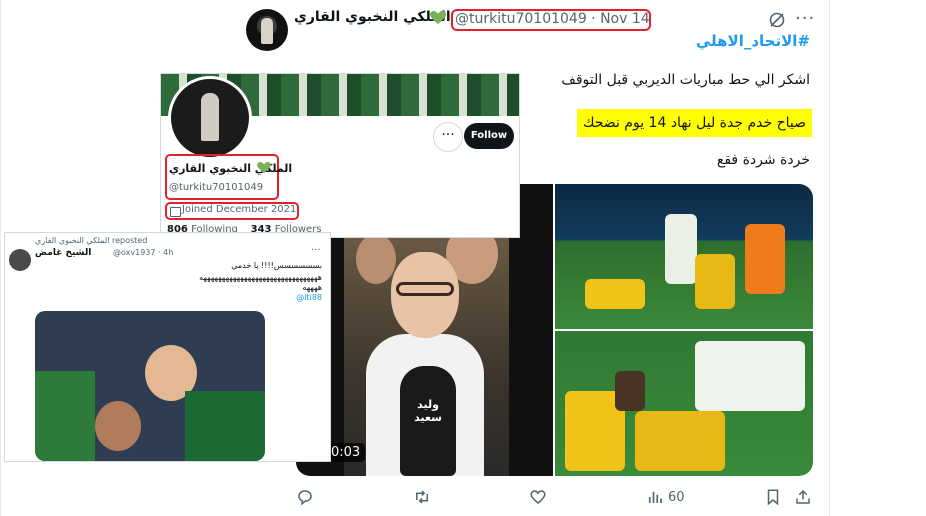  I want to click on post-text-highlighted: صياح خدم جدة ليل نهاد 14 يوم نضحك, so click(694, 123).